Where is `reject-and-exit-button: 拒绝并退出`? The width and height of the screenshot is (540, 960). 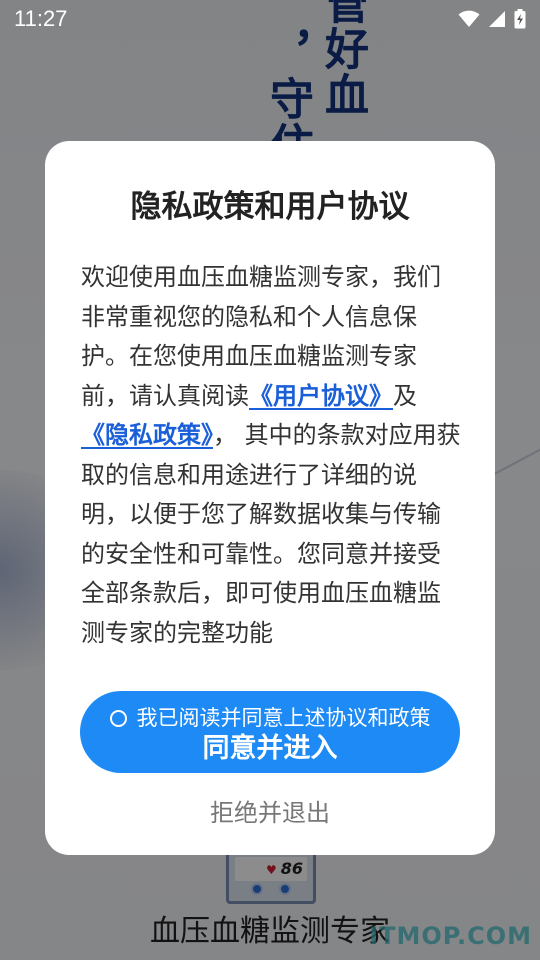 reject-and-exit-button: 拒绝并退出 is located at coordinates (270, 813).